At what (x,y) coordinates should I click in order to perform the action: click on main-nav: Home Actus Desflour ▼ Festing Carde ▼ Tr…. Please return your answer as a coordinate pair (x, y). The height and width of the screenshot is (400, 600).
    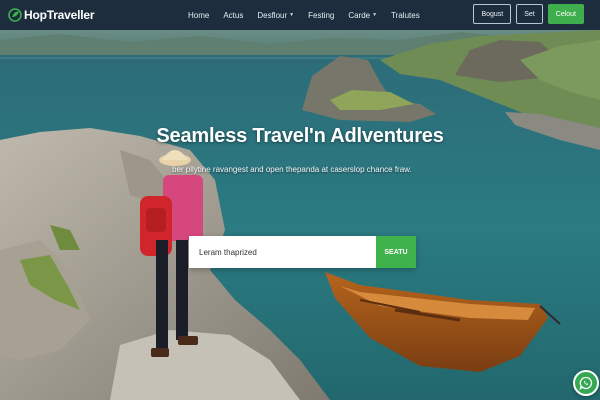
    Looking at the image, I should click on (304, 15).